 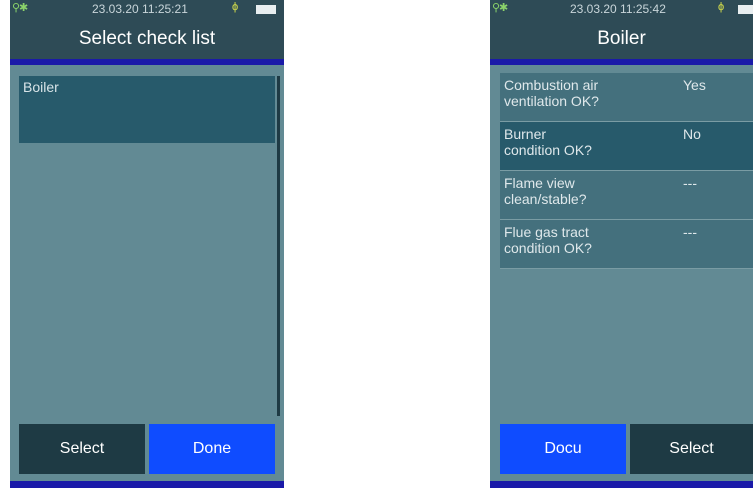 I want to click on checklist-question: Flame view clean/stable?, so click(x=589, y=191).